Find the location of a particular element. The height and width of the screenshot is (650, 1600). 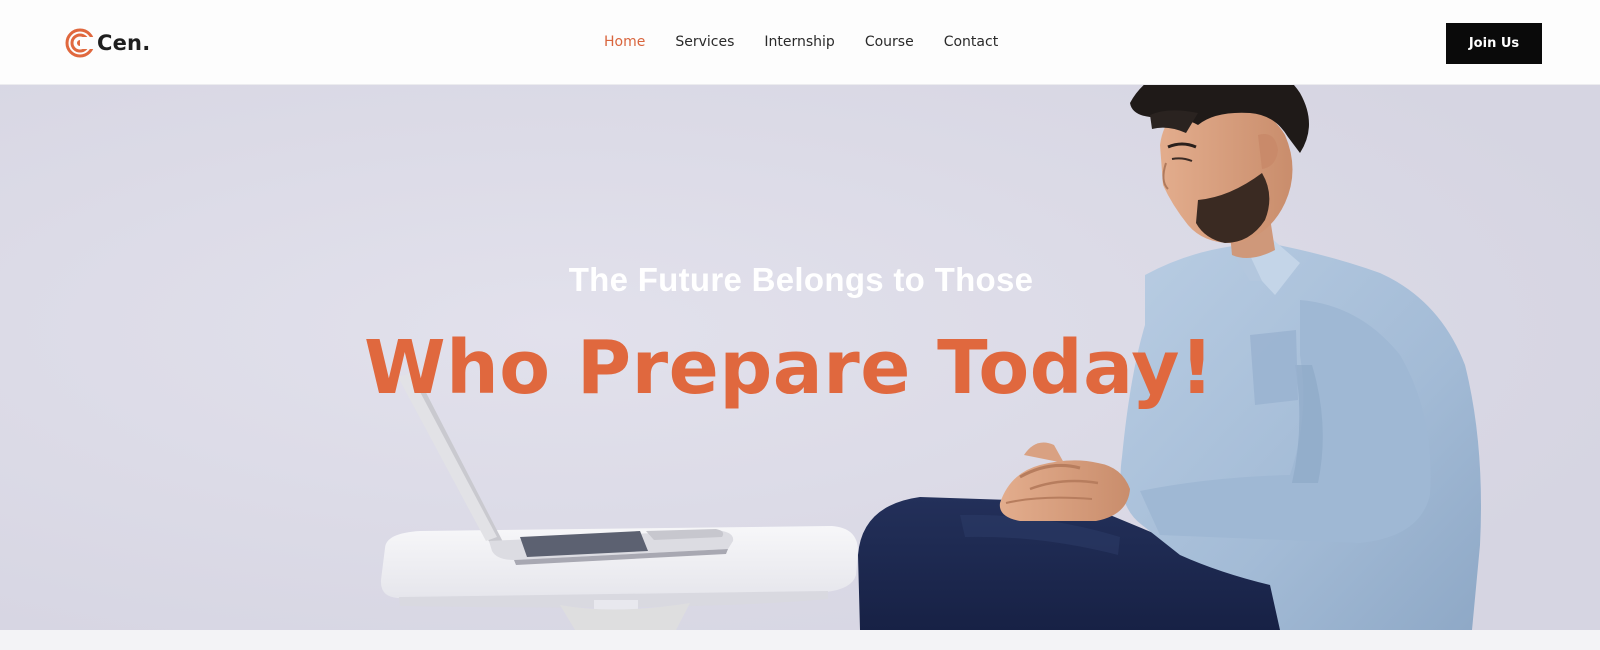

nav-item-contact: Contact is located at coordinates (971, 42).